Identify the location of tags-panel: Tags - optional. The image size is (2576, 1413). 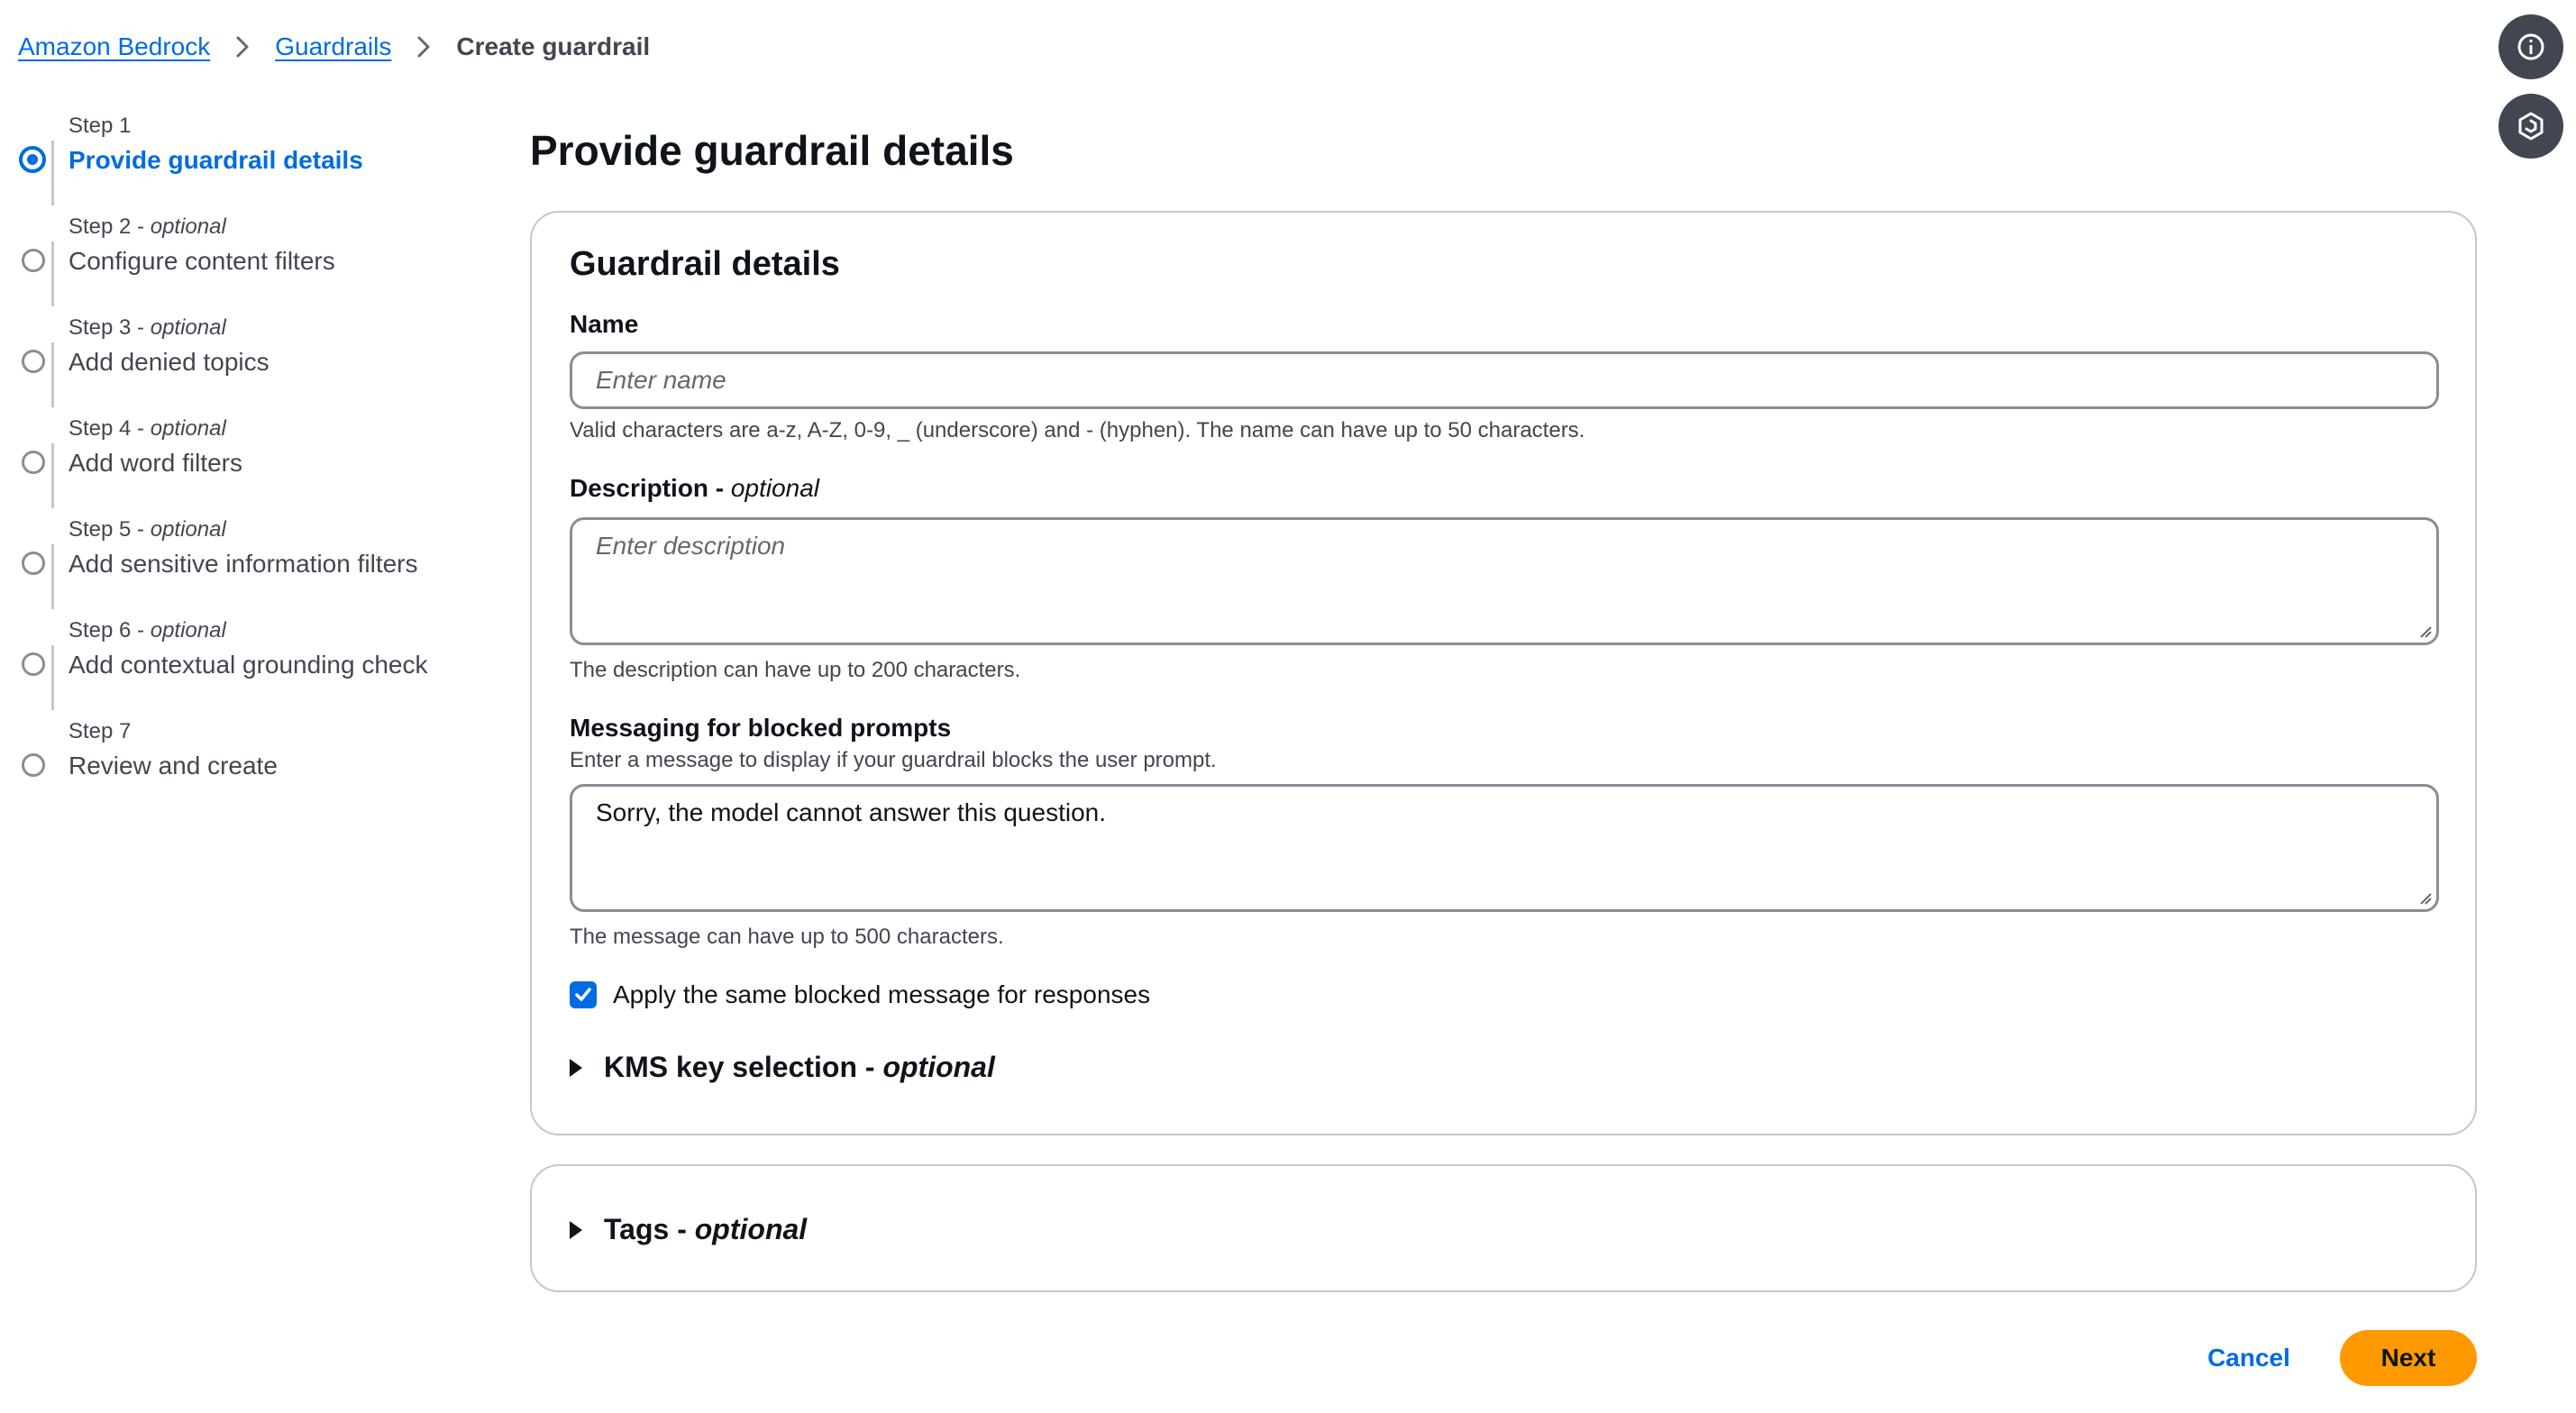
(1503, 1228).